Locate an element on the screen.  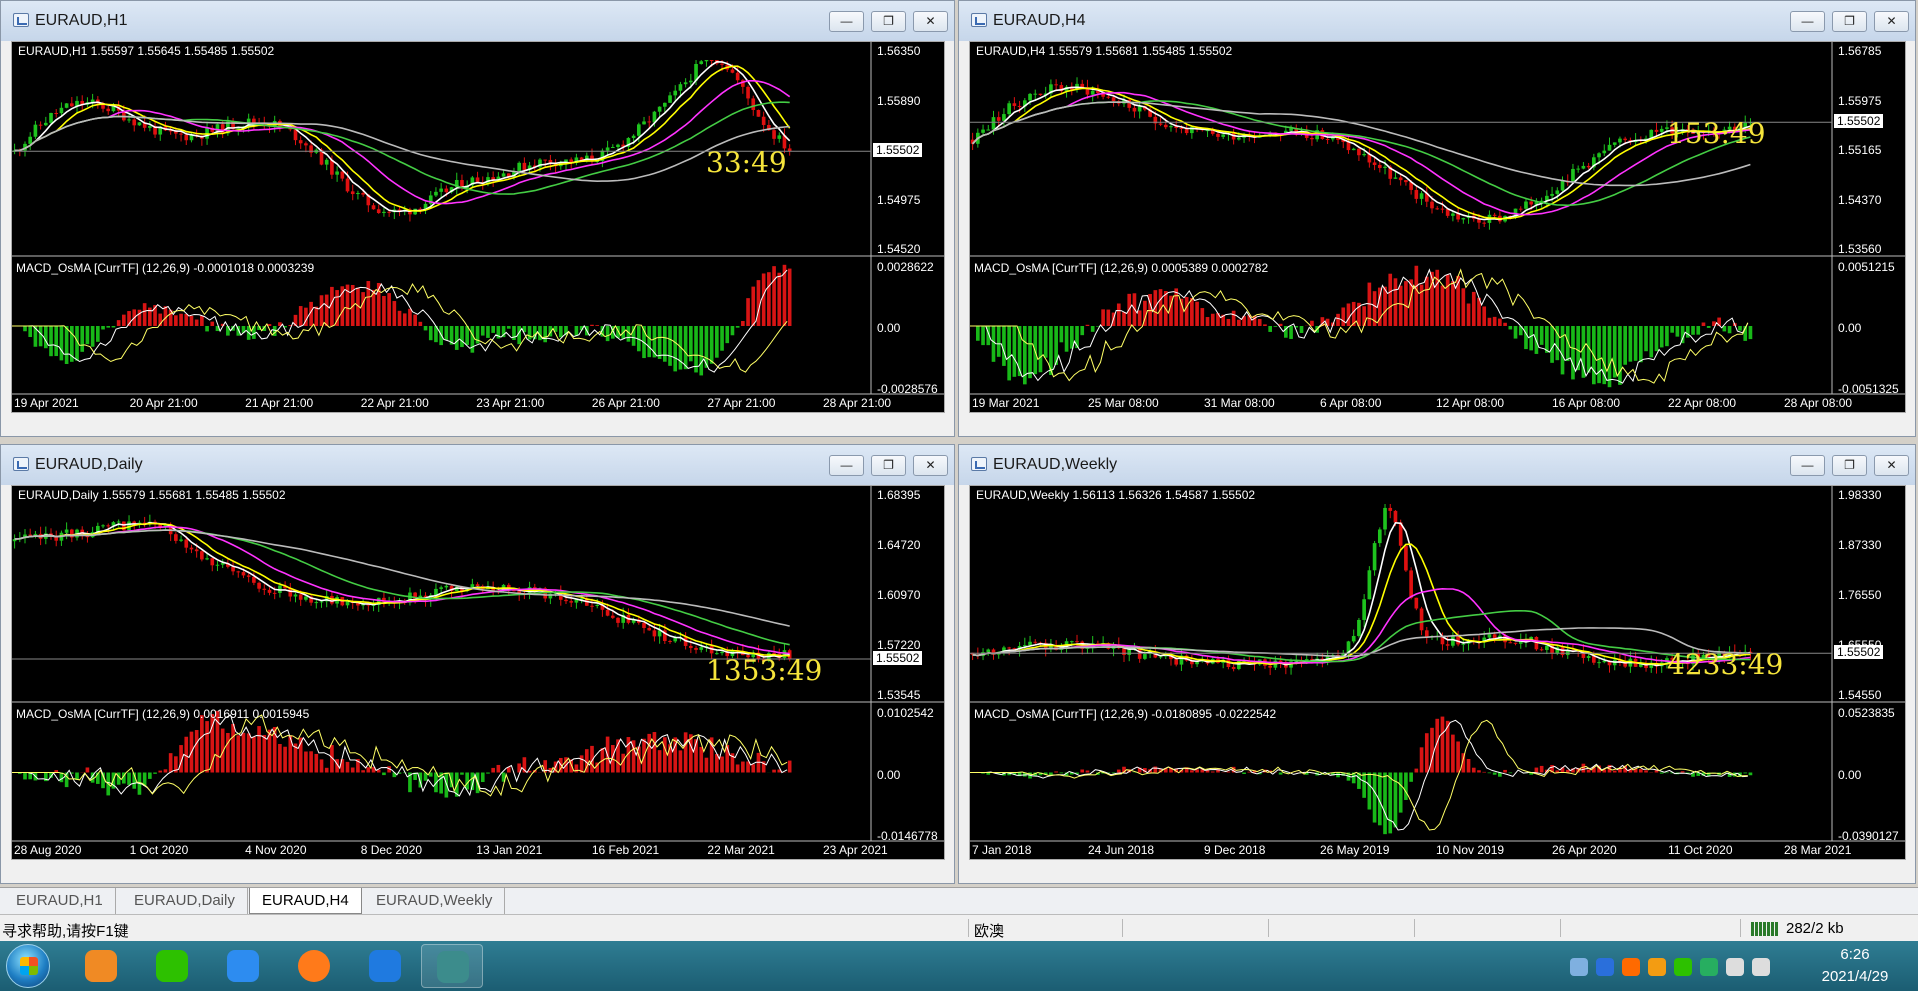
time-axis-tick: 23 Apr 21:00 is located at coordinates (510, 403).